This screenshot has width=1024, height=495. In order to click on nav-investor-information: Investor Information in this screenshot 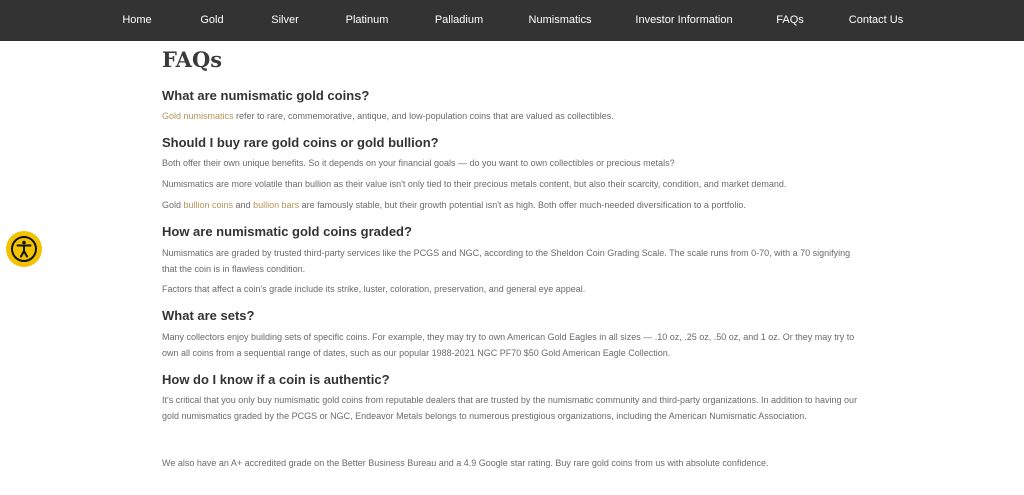, I will do `click(683, 20)`.